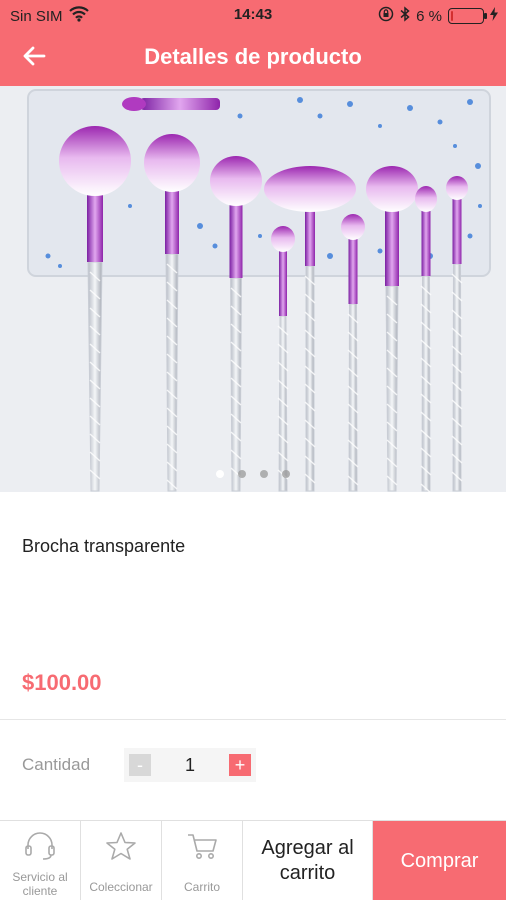  What do you see at coordinates (202, 848) in the screenshot?
I see `cart-icon` at bounding box center [202, 848].